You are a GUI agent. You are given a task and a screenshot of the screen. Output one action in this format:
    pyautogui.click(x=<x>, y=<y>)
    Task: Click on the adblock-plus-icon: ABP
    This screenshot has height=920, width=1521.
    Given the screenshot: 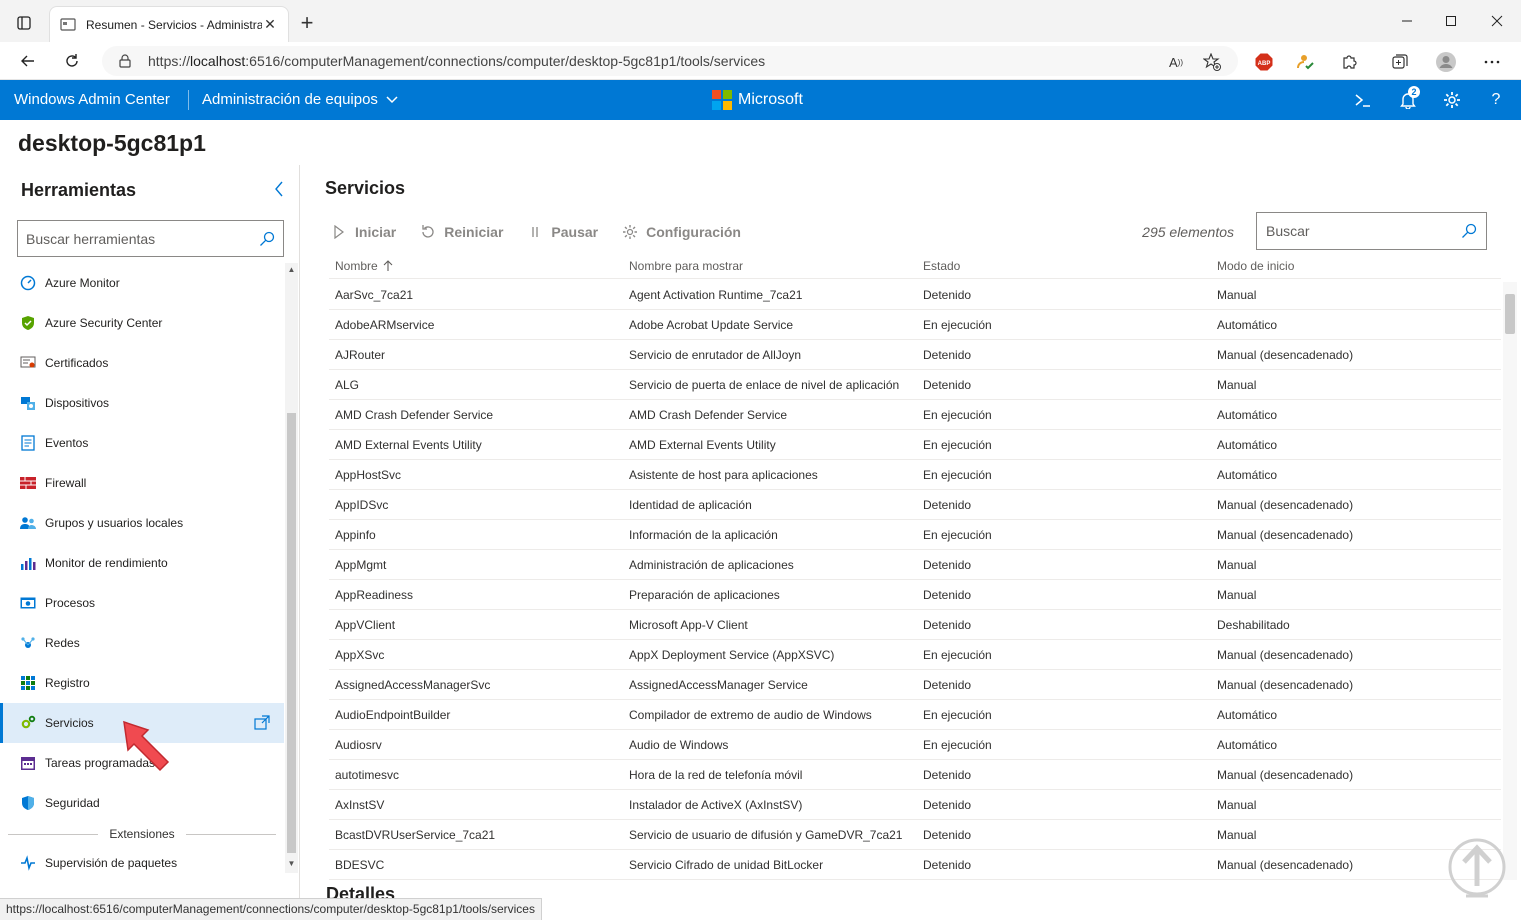 What is the action you would take?
    pyautogui.click(x=1264, y=62)
    